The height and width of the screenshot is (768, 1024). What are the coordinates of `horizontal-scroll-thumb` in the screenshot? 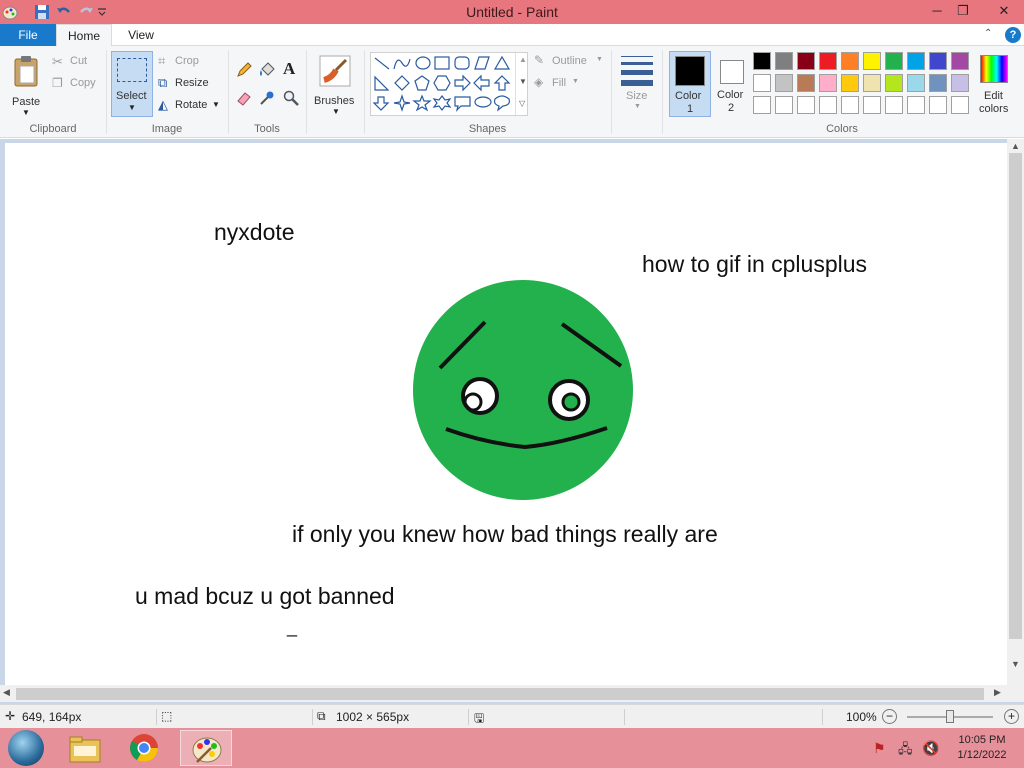 It's located at (500, 694).